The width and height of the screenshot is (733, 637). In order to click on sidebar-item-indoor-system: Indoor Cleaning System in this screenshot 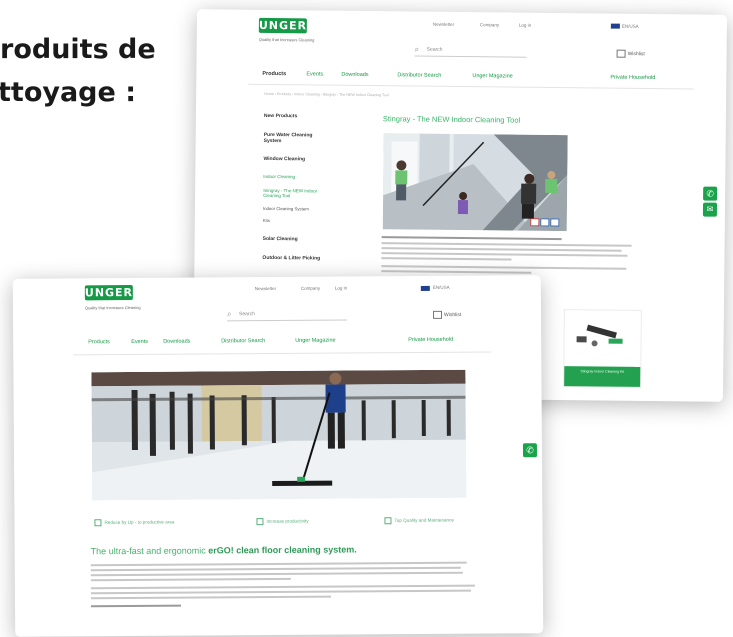, I will do `click(286, 209)`.